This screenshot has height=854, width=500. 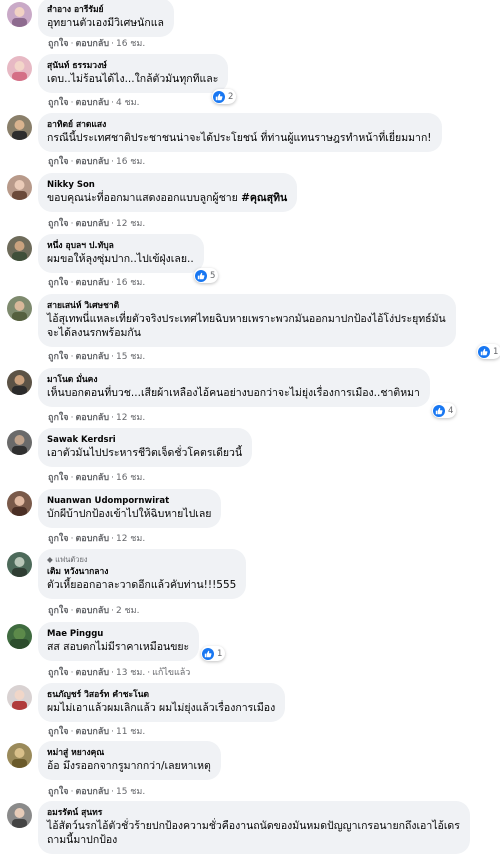 I want to click on comment-actions: ถูกใจ · ตอบกลับ · 4 ชม., so click(x=93, y=103).